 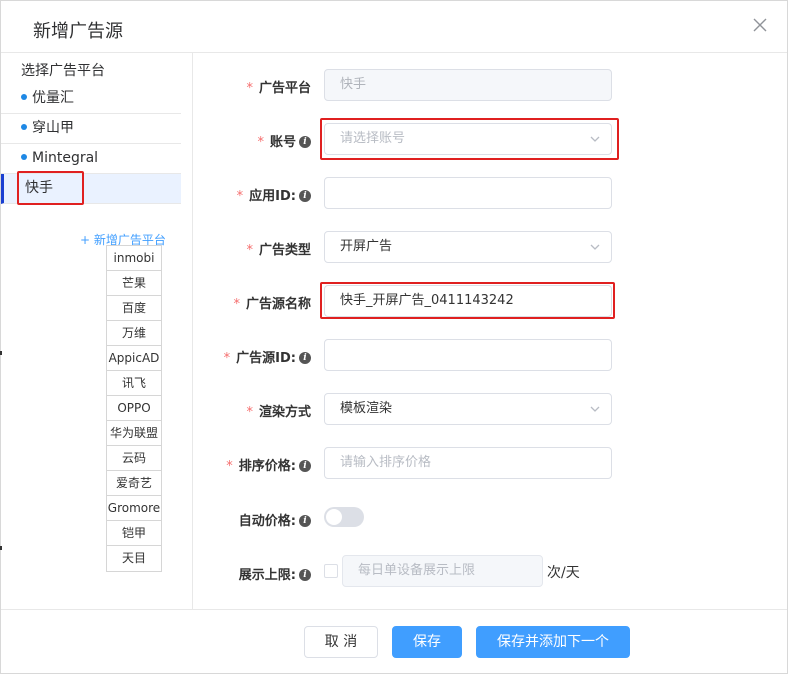 I want to click on platform-option: 铠甲, so click(x=134, y=533).